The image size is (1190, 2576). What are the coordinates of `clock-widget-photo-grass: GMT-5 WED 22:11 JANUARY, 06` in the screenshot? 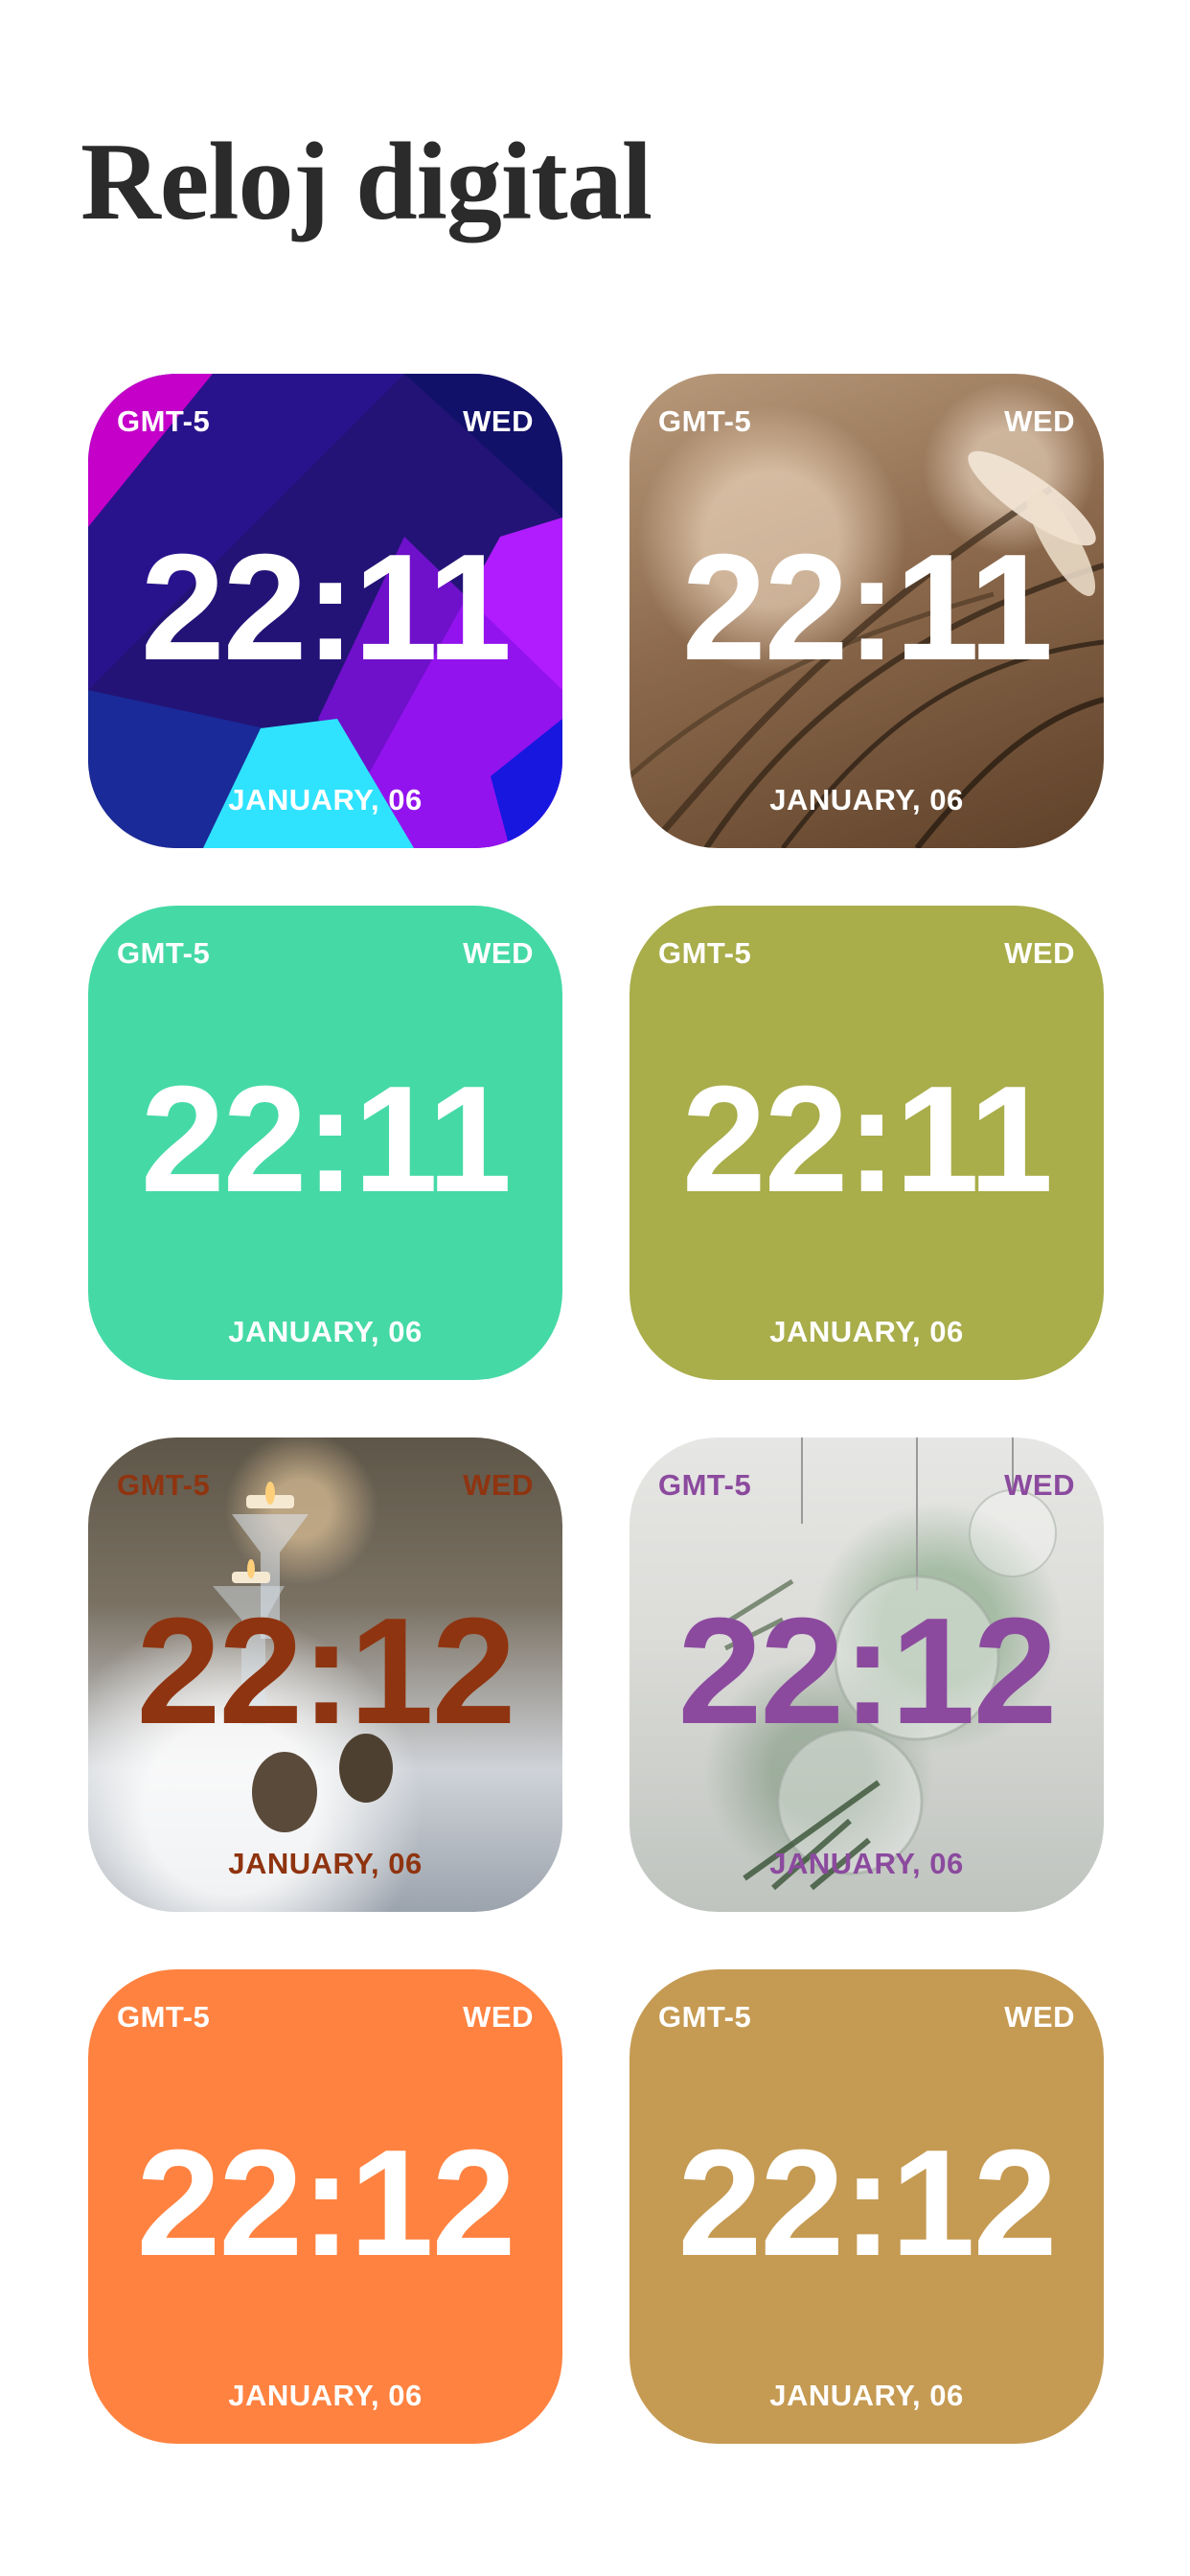 It's located at (867, 611).